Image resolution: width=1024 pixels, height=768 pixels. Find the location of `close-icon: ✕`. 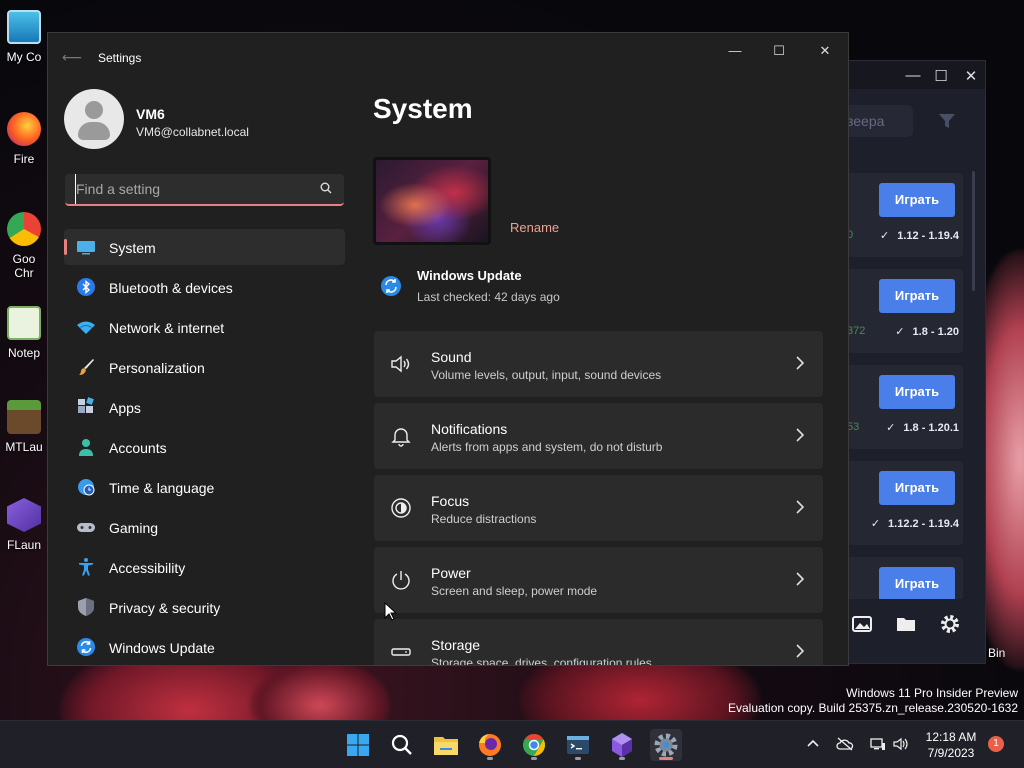

close-icon: ✕ is located at coordinates (971, 76).